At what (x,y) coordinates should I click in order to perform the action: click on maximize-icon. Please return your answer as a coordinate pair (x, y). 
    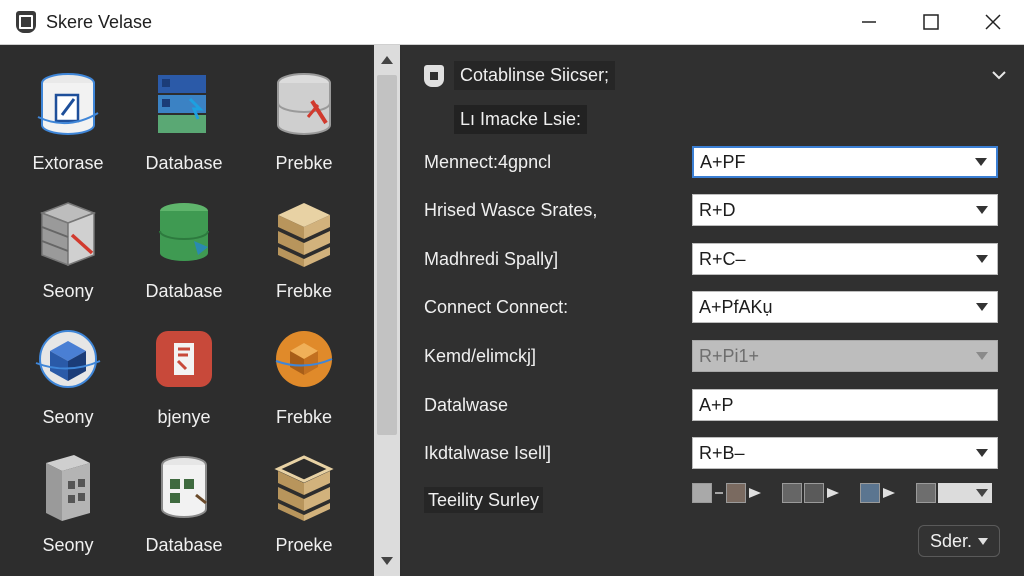
    Looking at the image, I should click on (931, 22).